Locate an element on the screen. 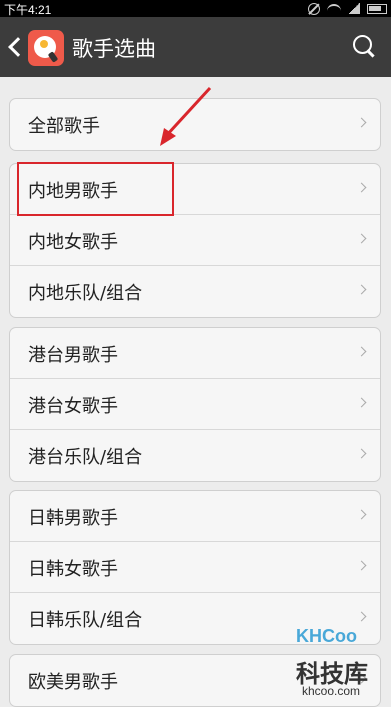  signal-icon is located at coordinates (354, 8).